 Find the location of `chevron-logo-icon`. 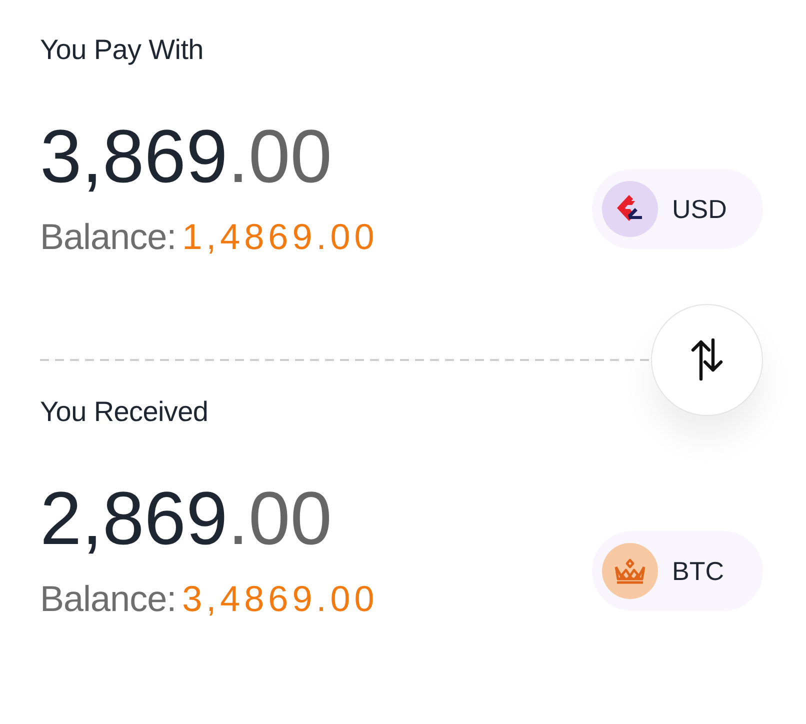

chevron-logo-icon is located at coordinates (630, 209).